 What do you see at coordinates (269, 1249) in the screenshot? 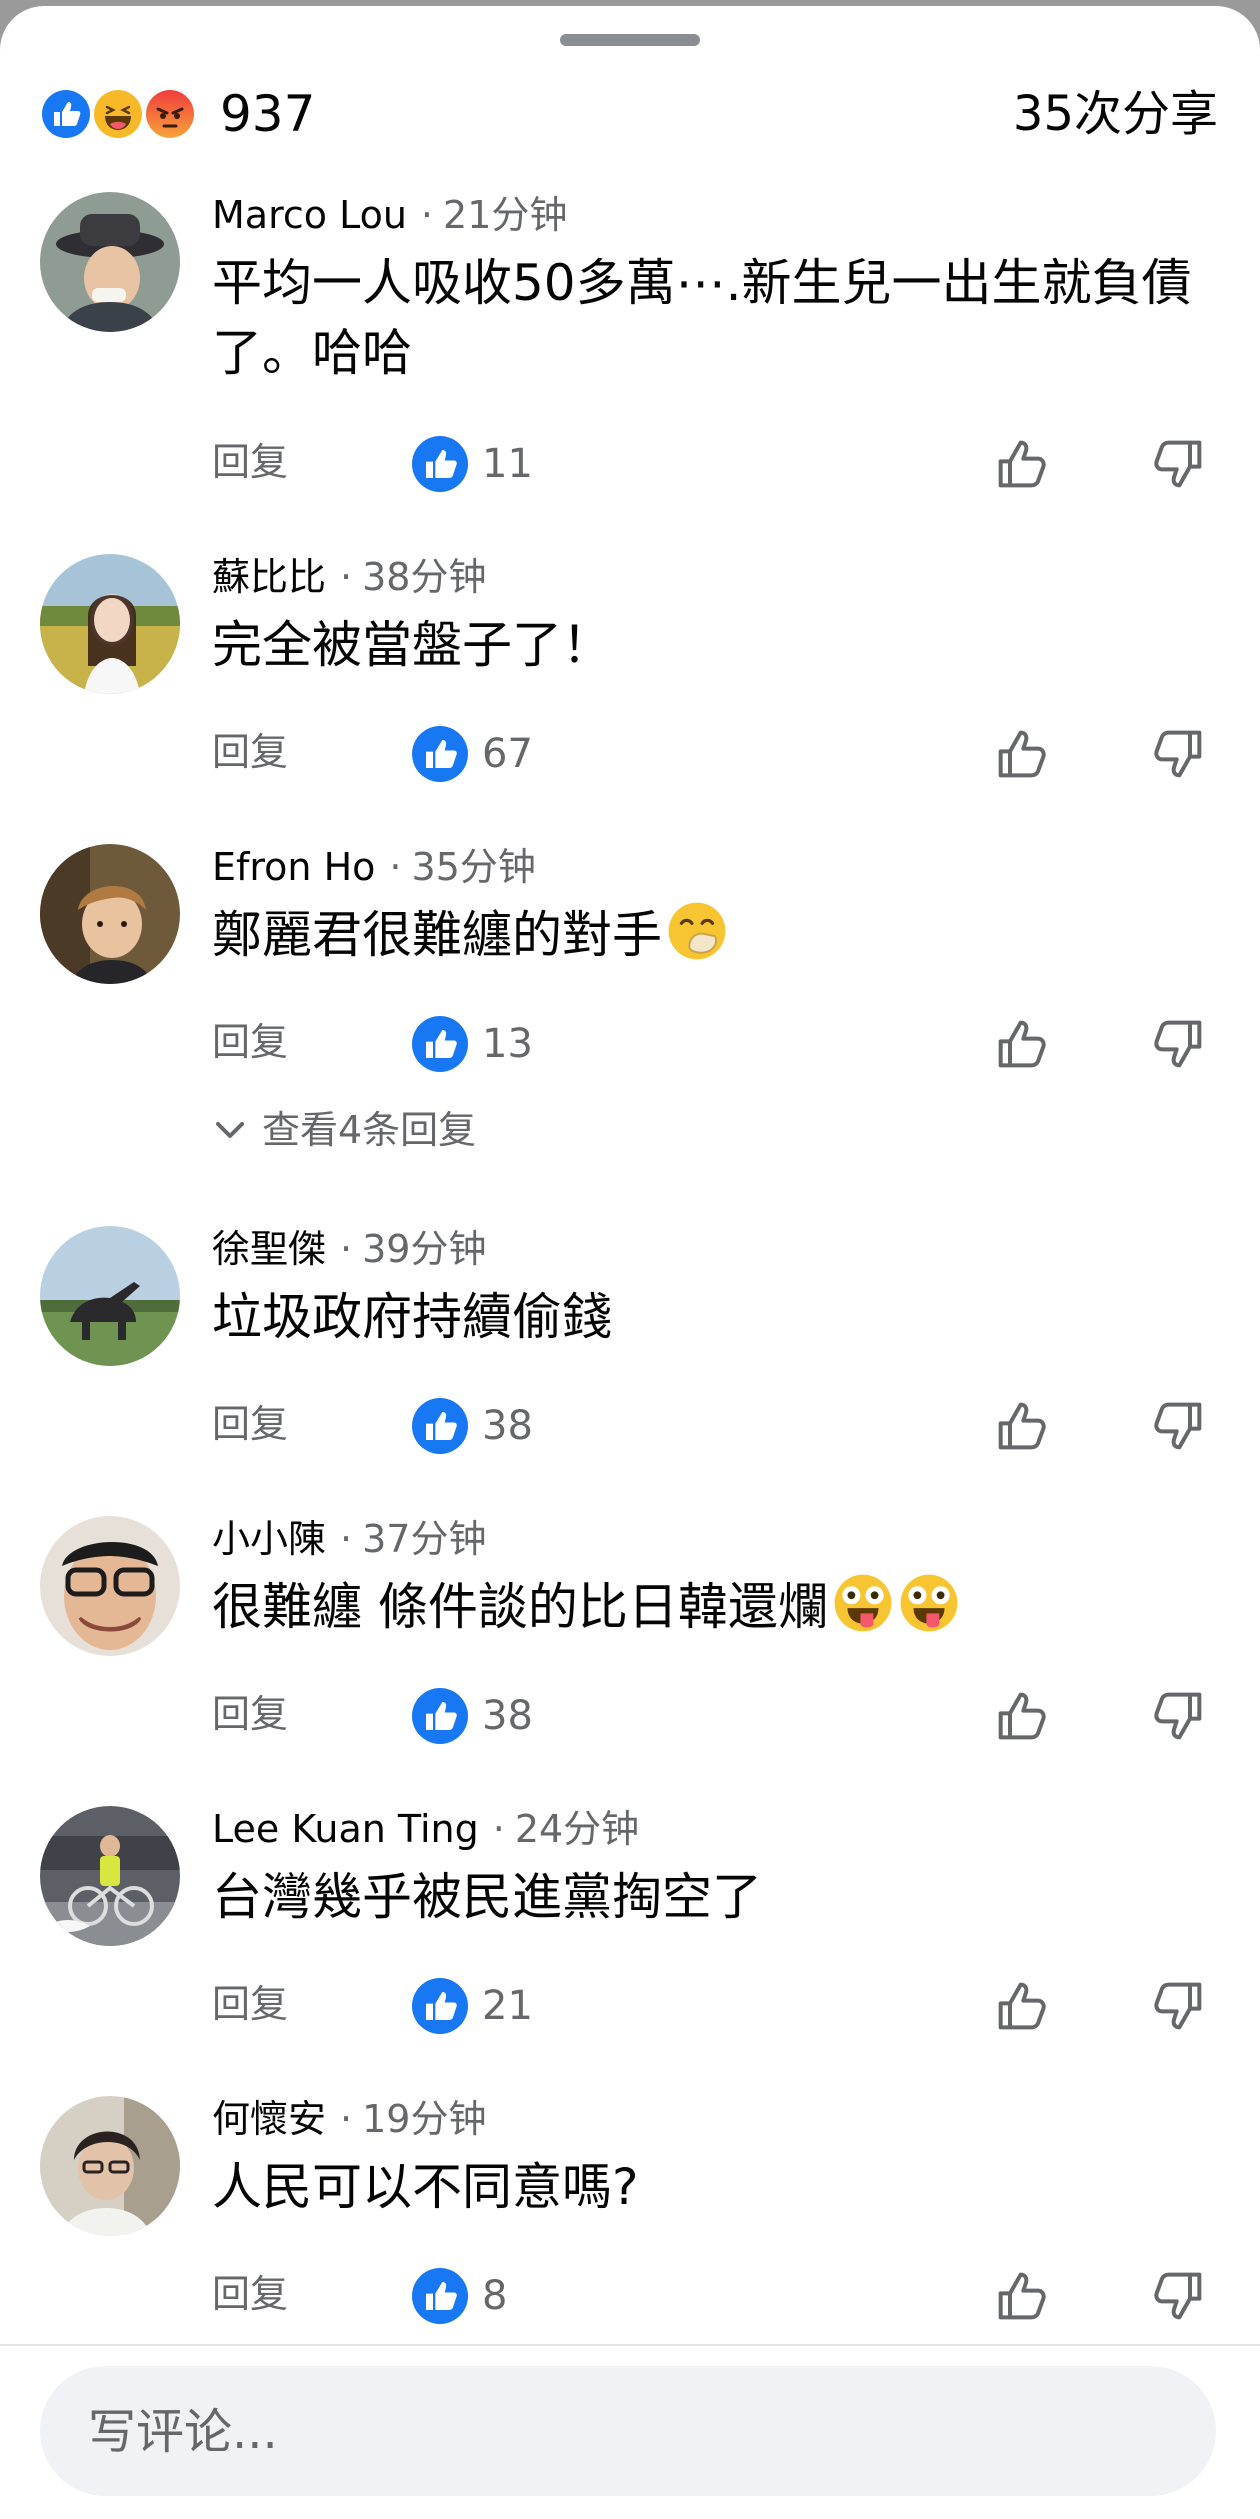
I see `author-name: 徐聖傑` at bounding box center [269, 1249].